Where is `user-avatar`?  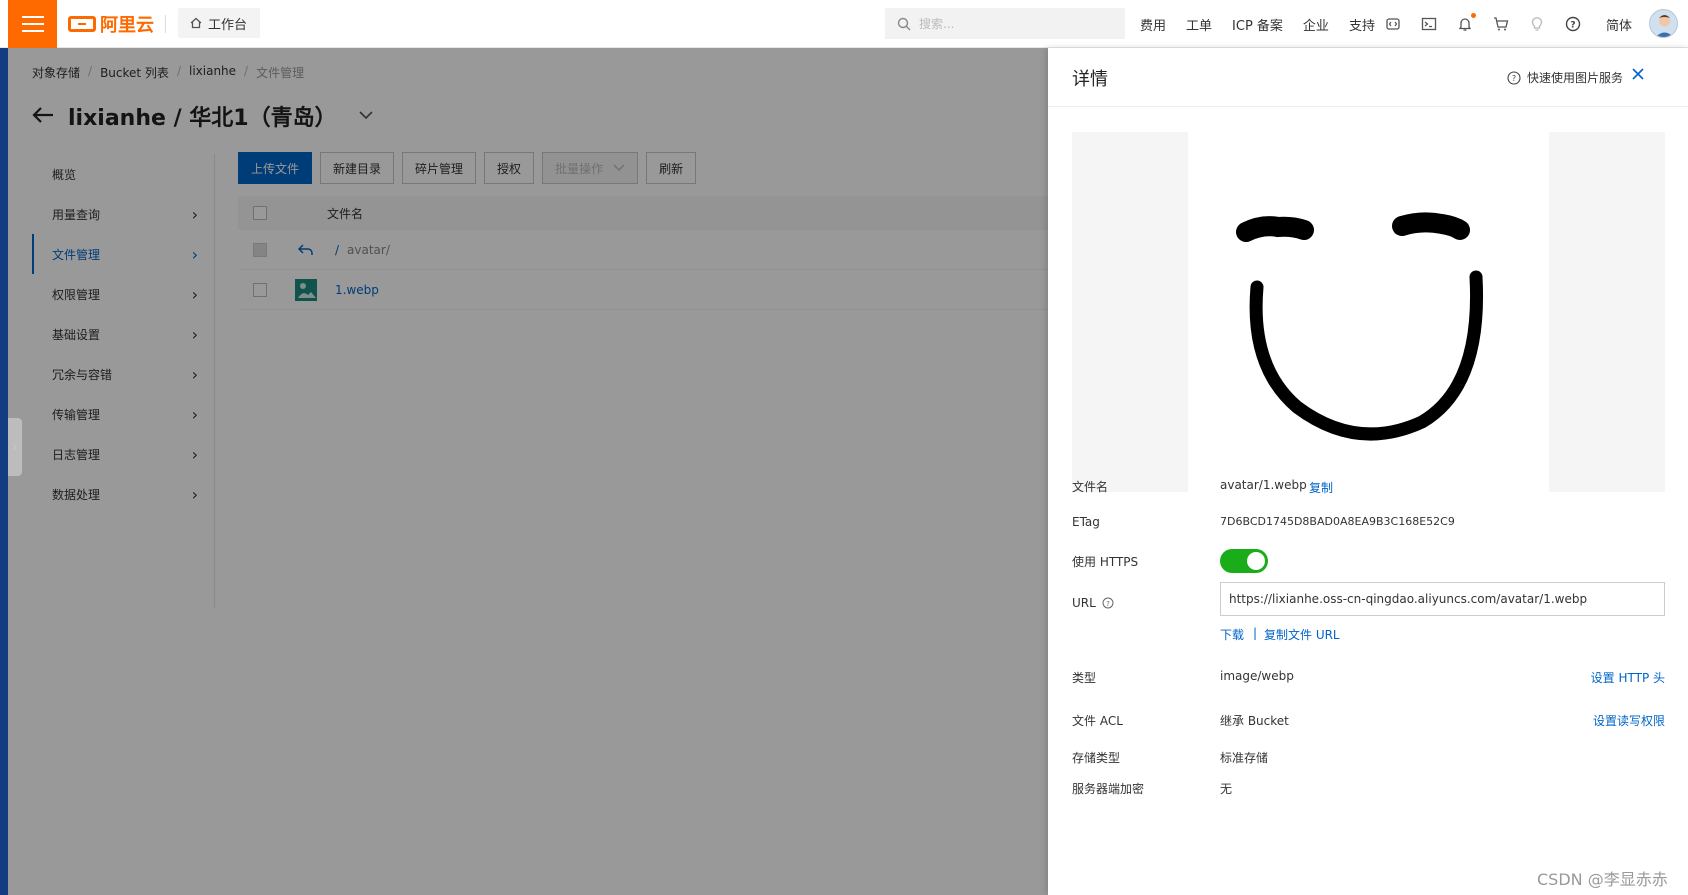 user-avatar is located at coordinates (1663, 23).